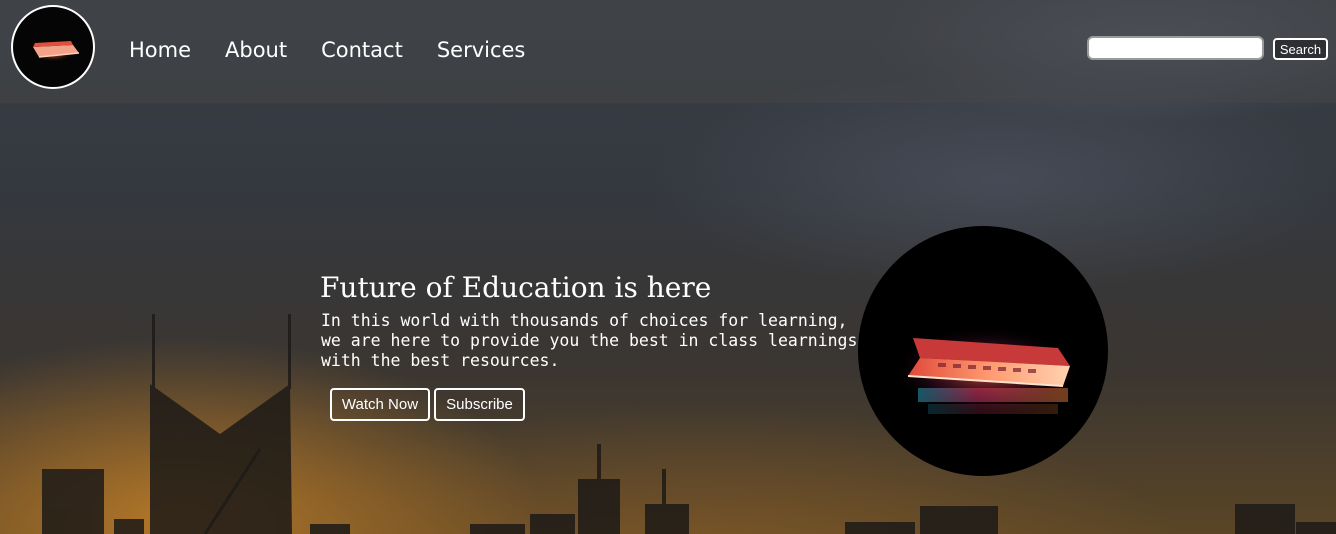 The image size is (1336, 534). I want to click on search-button: Search, so click(1300, 49).